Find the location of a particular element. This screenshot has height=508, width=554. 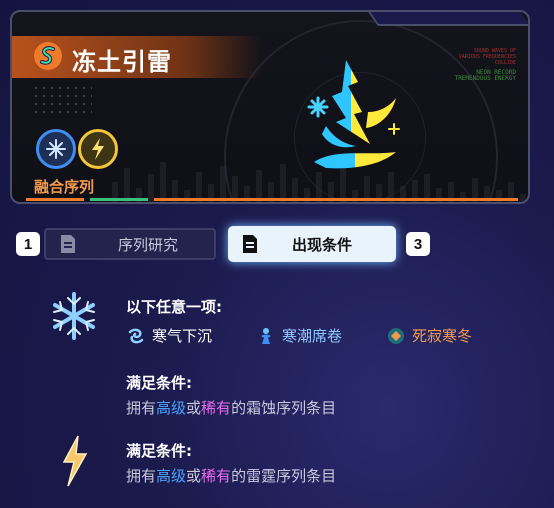

thunder-condition-heading: 满足条件: is located at coordinates (159, 451).